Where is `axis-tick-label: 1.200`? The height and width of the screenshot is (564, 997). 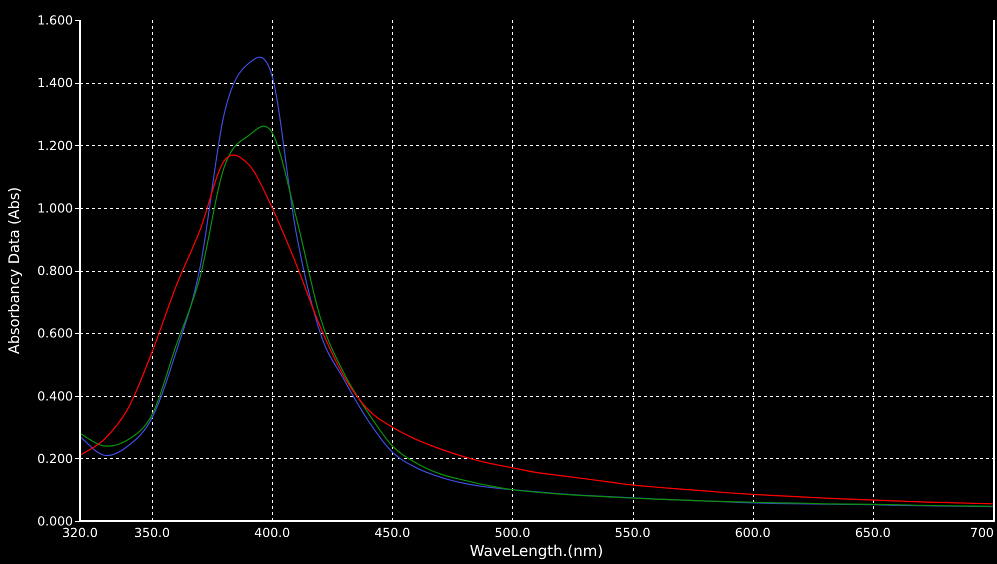
axis-tick-label: 1.200 is located at coordinates (55, 145).